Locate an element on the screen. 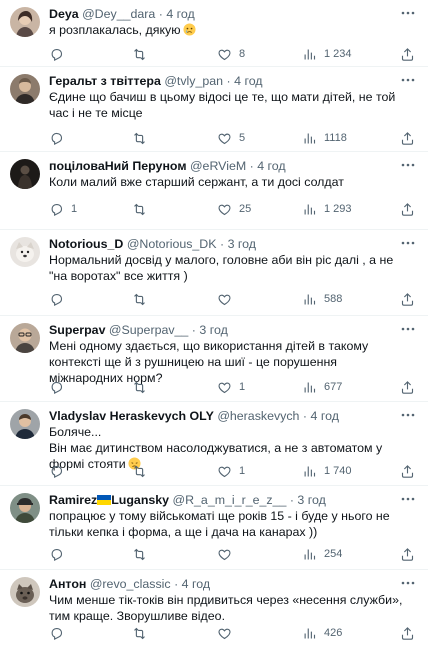 The image size is (428, 647). views-count: 254 is located at coordinates (333, 554).